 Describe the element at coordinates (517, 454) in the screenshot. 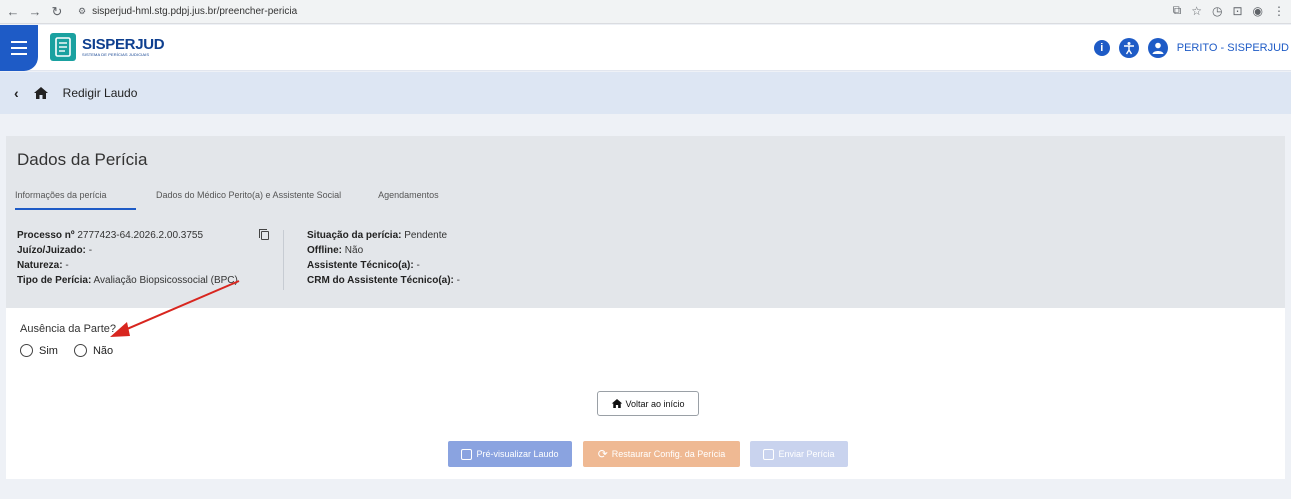

I see `preview-button-label: Pré-visualizar Laudo` at that location.